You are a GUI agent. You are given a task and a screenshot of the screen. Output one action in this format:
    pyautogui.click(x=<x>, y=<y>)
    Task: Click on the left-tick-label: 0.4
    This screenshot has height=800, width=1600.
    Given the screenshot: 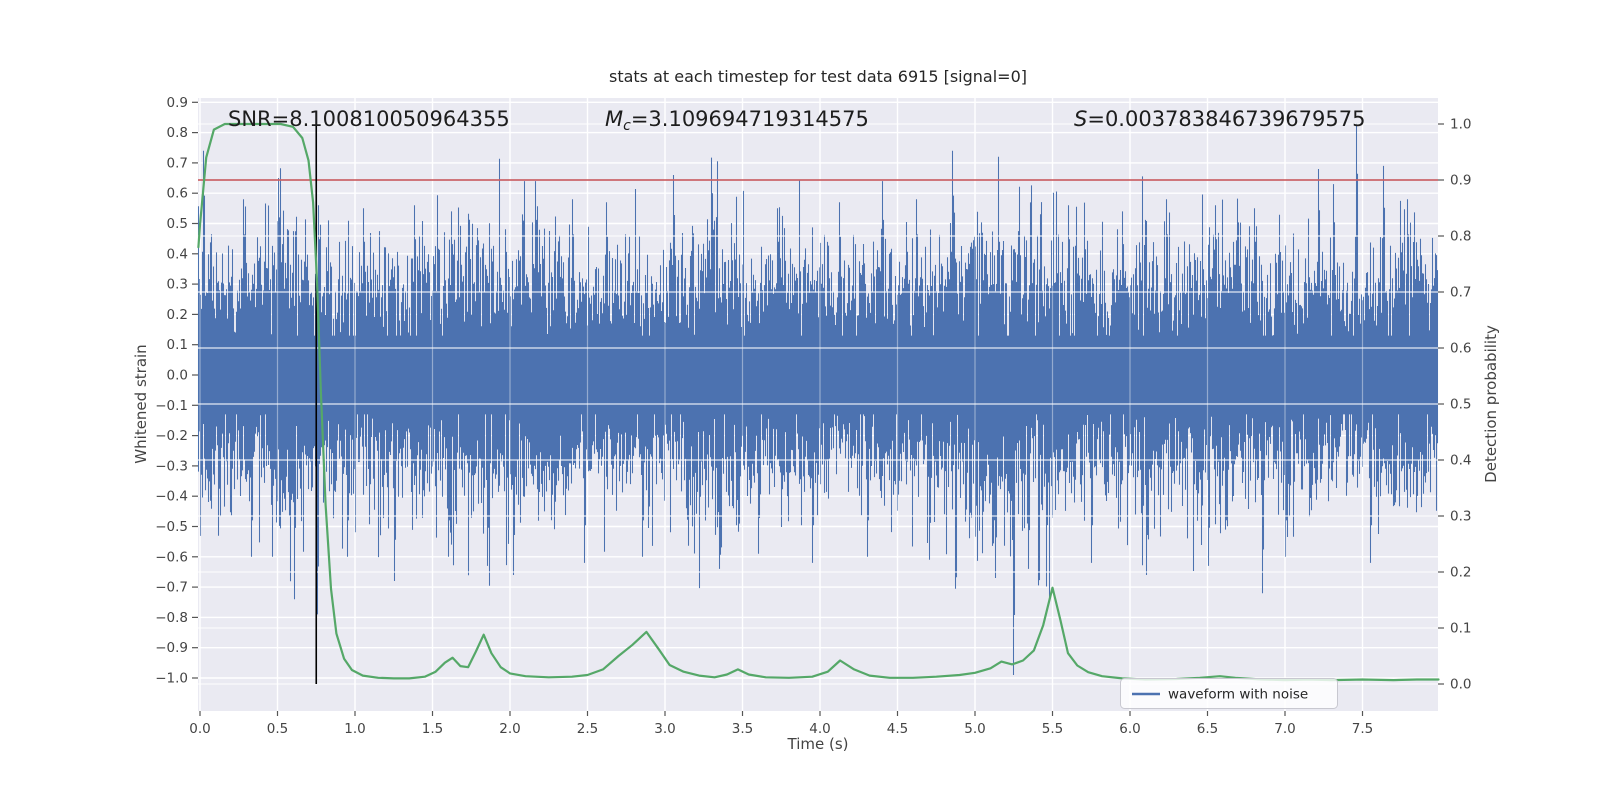 What is the action you would take?
    pyautogui.click(x=177, y=254)
    